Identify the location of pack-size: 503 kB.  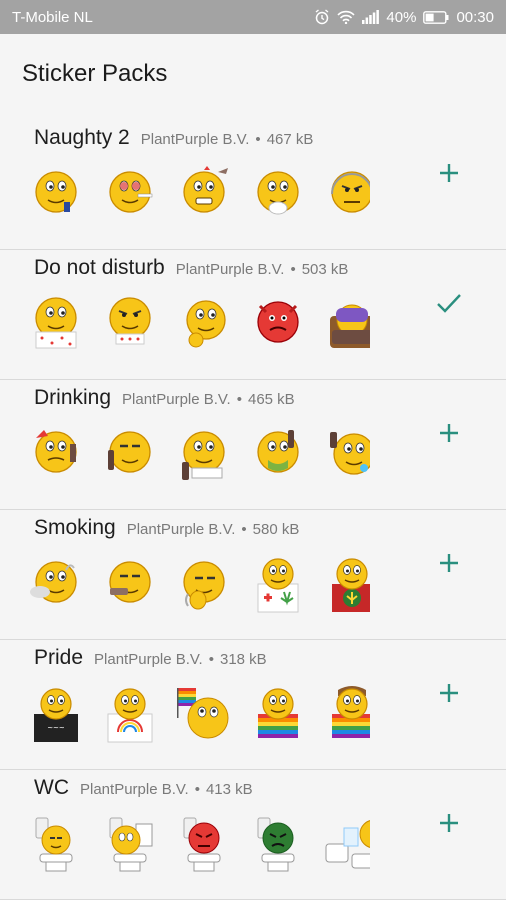
(325, 269).